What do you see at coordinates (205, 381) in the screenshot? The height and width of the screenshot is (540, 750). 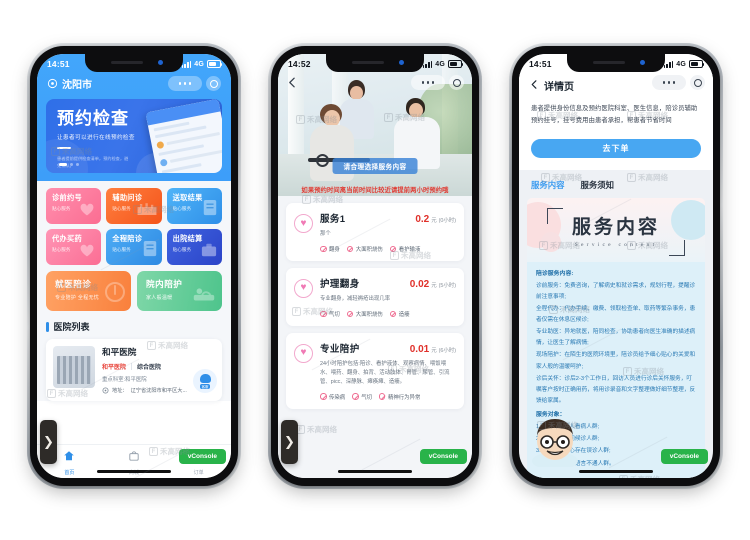 I see `customer-service-button: 客服` at bounding box center [205, 381].